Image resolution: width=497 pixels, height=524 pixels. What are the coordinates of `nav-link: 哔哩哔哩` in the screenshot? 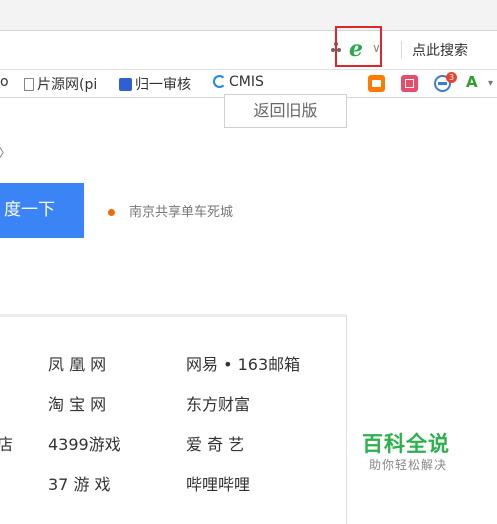 It's located at (218, 483).